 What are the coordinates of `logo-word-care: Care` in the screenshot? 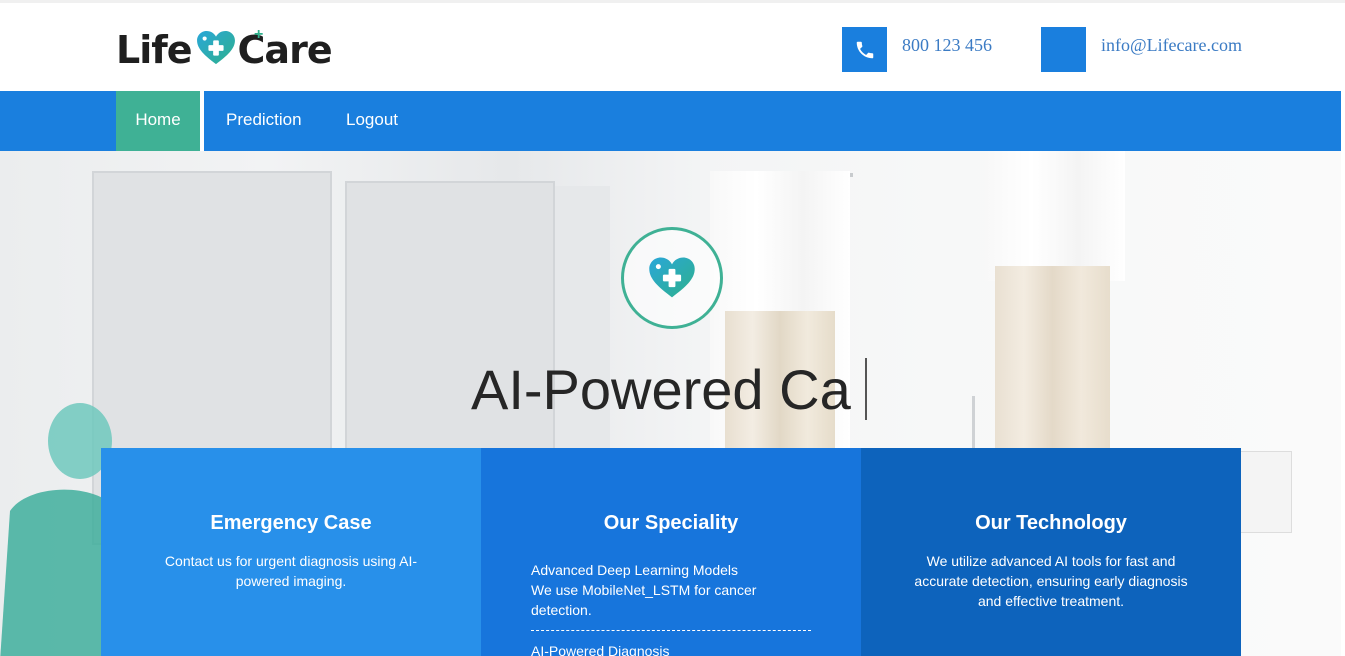 It's located at (285, 50).